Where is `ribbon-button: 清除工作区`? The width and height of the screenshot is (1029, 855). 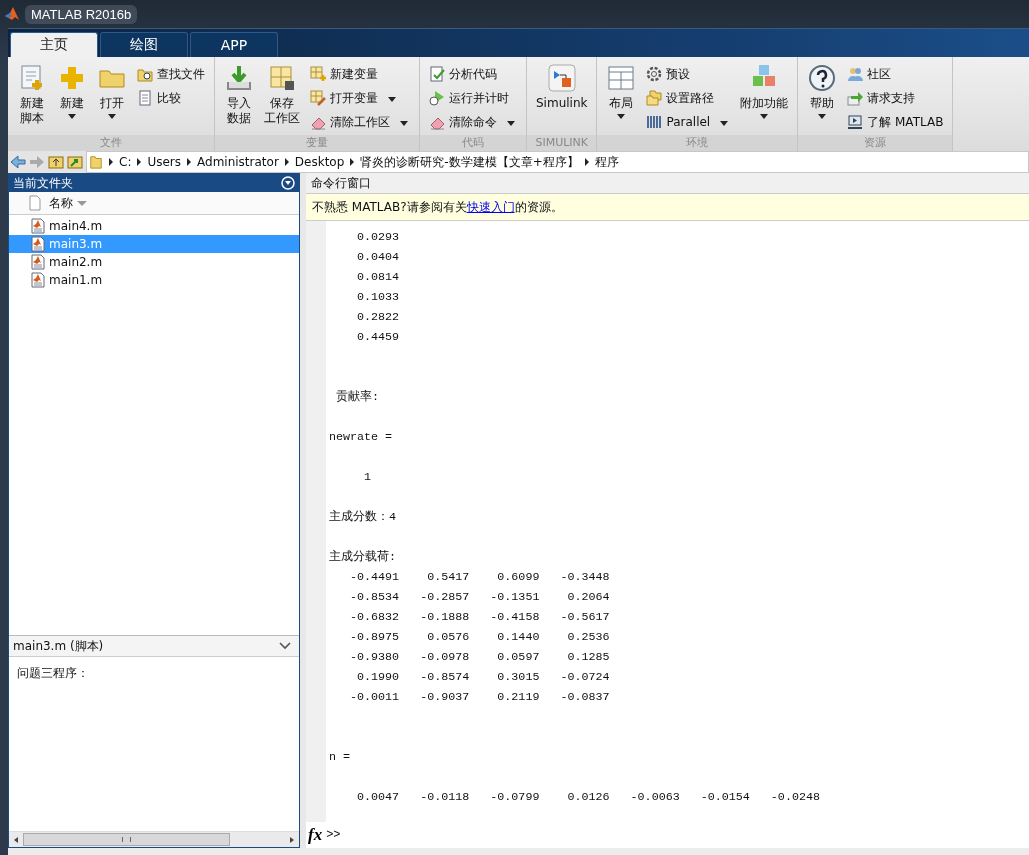
ribbon-button: 清除工作区 is located at coordinates (360, 122).